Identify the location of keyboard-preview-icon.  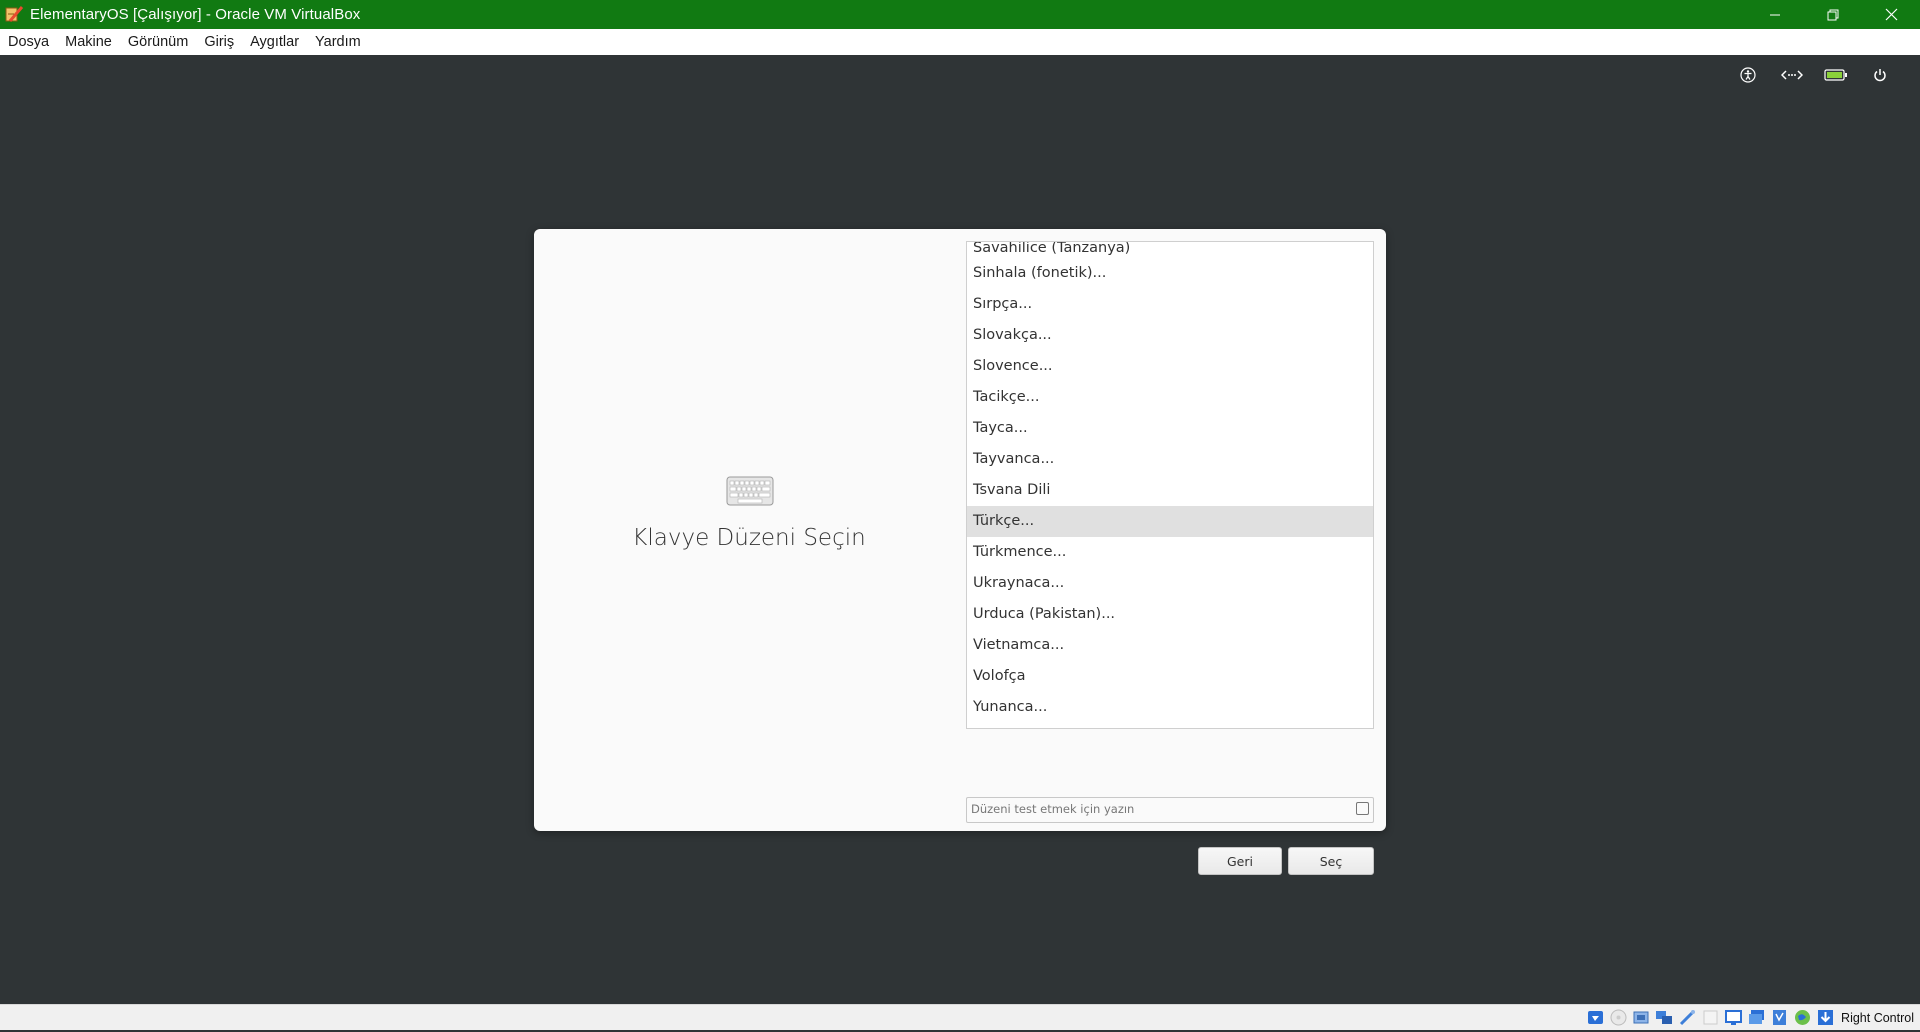
(1362, 808).